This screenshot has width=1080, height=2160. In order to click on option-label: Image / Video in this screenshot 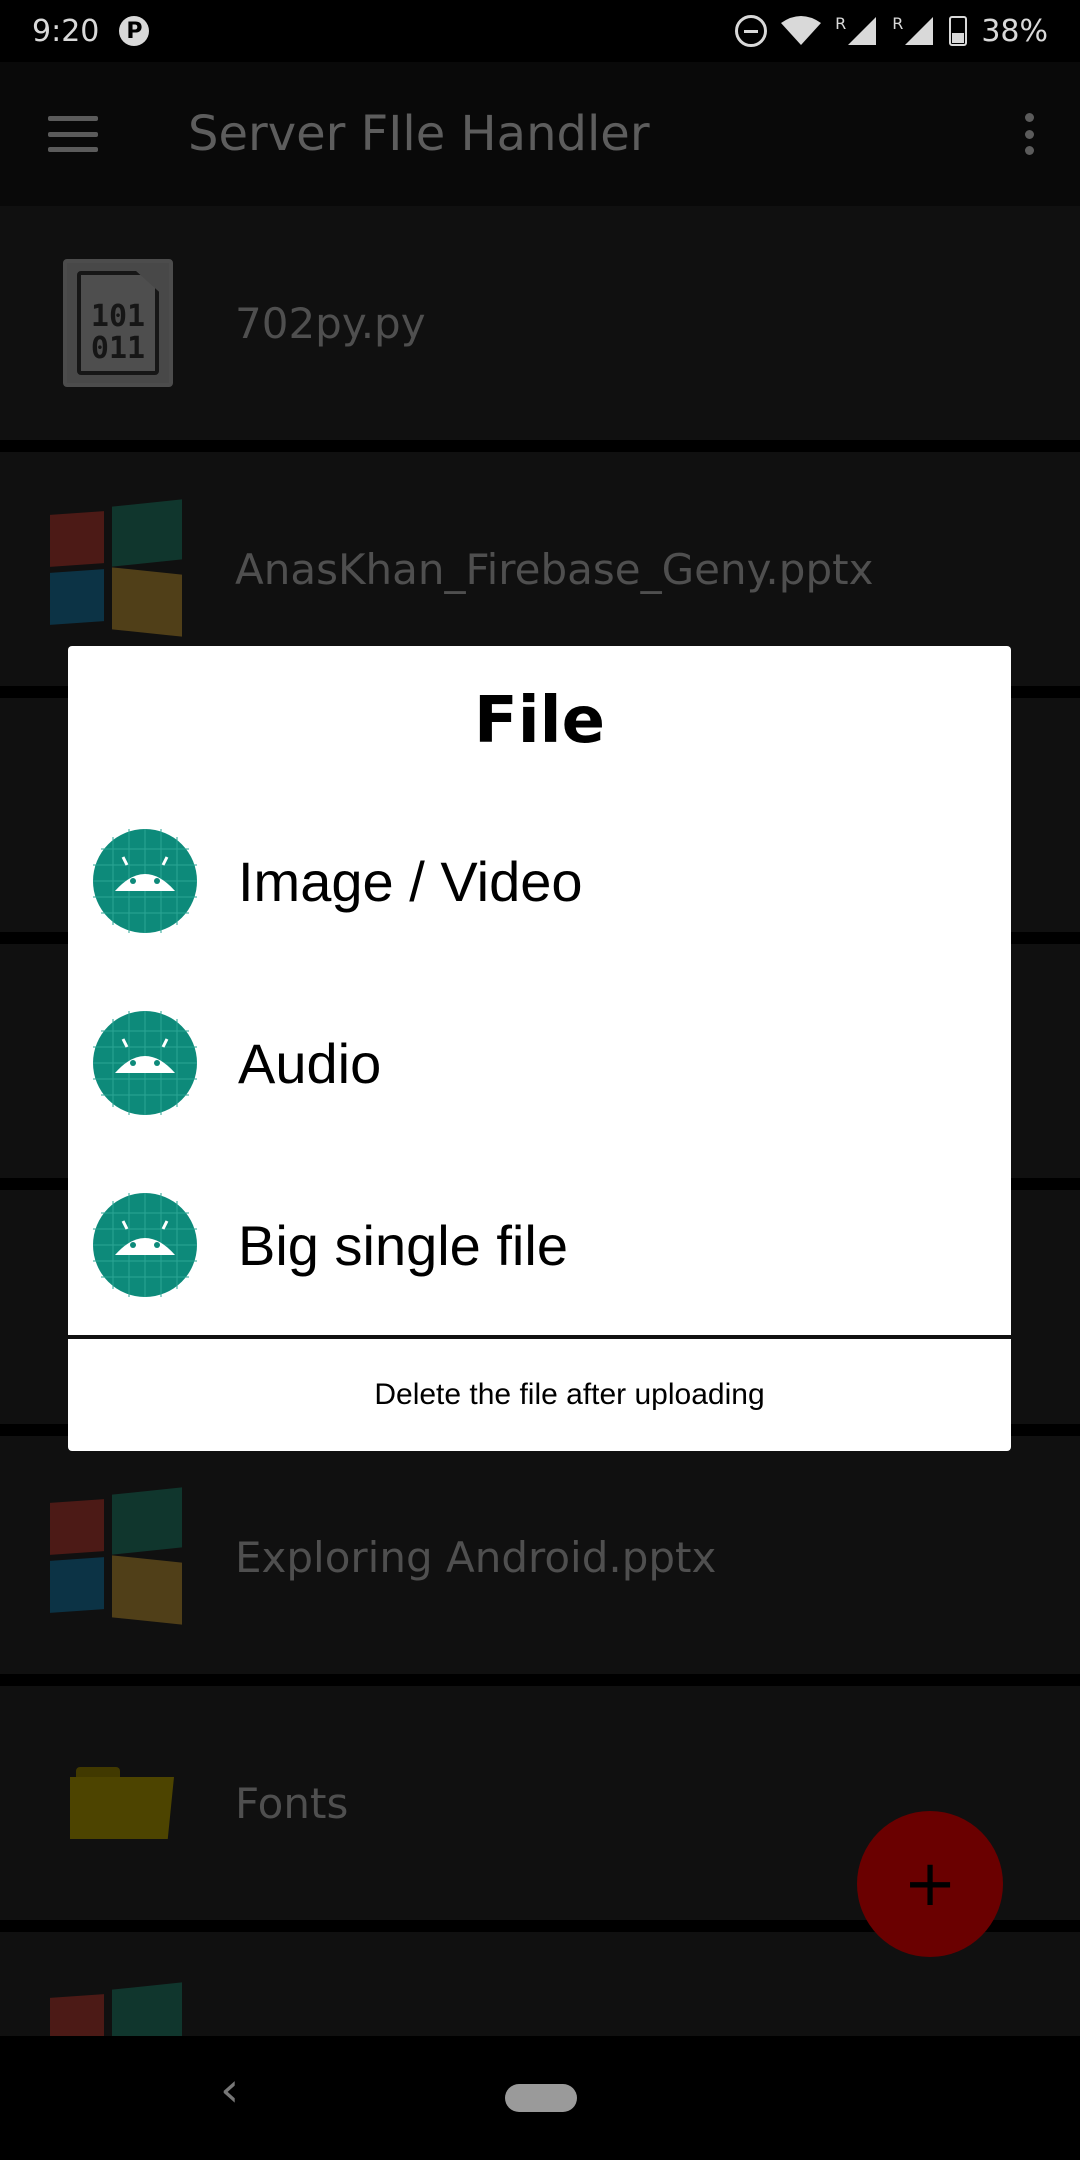, I will do `click(410, 881)`.